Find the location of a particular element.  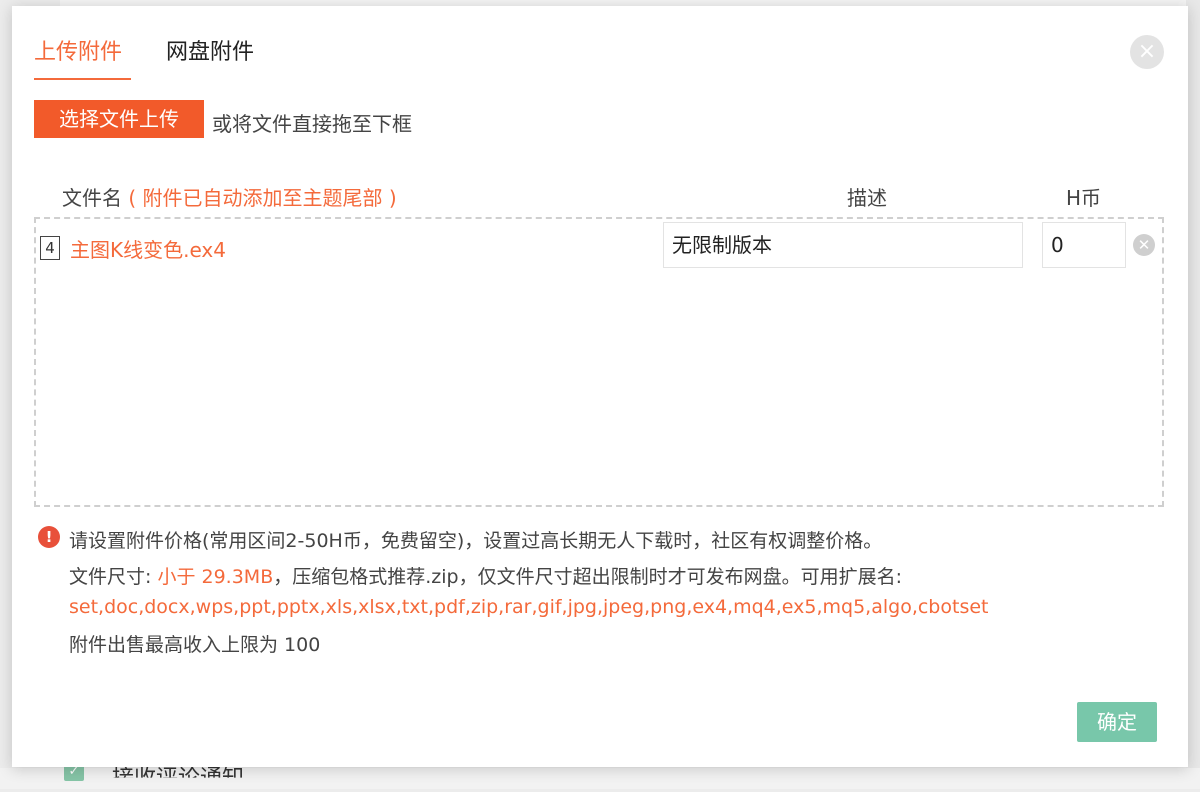

attachment-file-name: 主图K线变色.ex4 is located at coordinates (148, 248).